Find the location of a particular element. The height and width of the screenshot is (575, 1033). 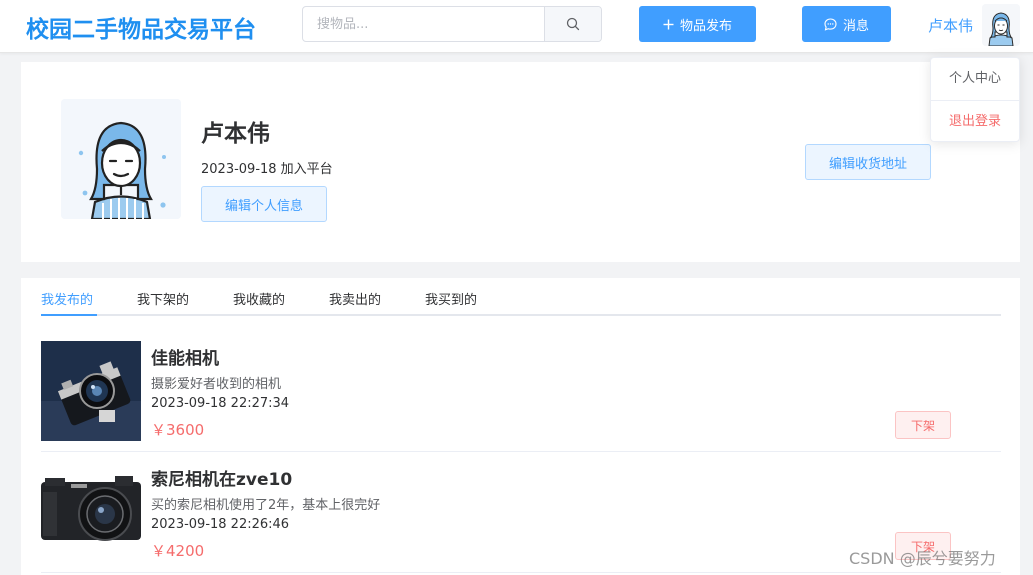

tab-my-delisted: 我下架的 is located at coordinates (163, 298).